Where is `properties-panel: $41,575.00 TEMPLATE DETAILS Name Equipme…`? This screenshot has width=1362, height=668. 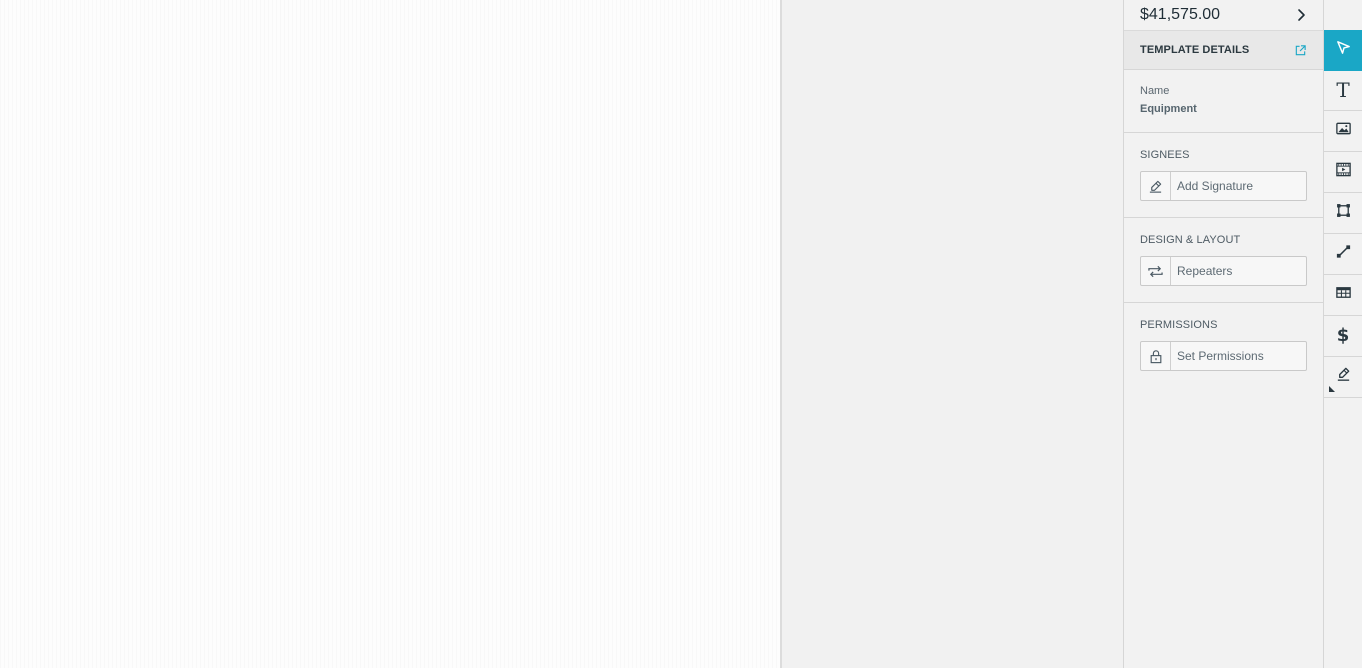 properties-panel: $41,575.00 TEMPLATE DETAILS Name Equipme… is located at coordinates (1223, 334).